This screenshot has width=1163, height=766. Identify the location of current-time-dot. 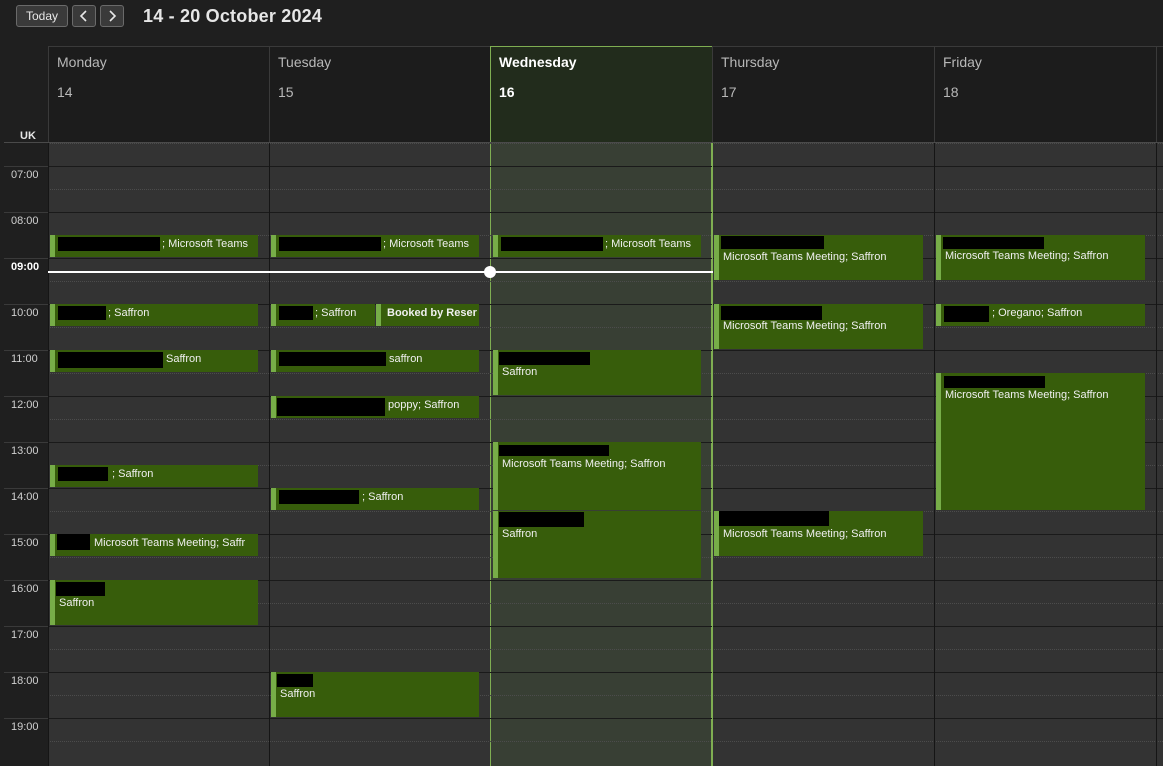
(490, 272).